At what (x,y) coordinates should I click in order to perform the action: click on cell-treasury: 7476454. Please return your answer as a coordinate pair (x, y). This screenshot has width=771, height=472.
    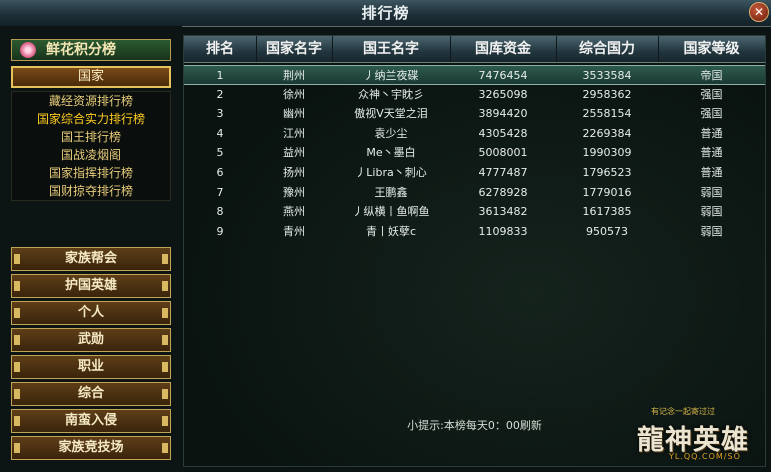
    Looking at the image, I should click on (503, 75).